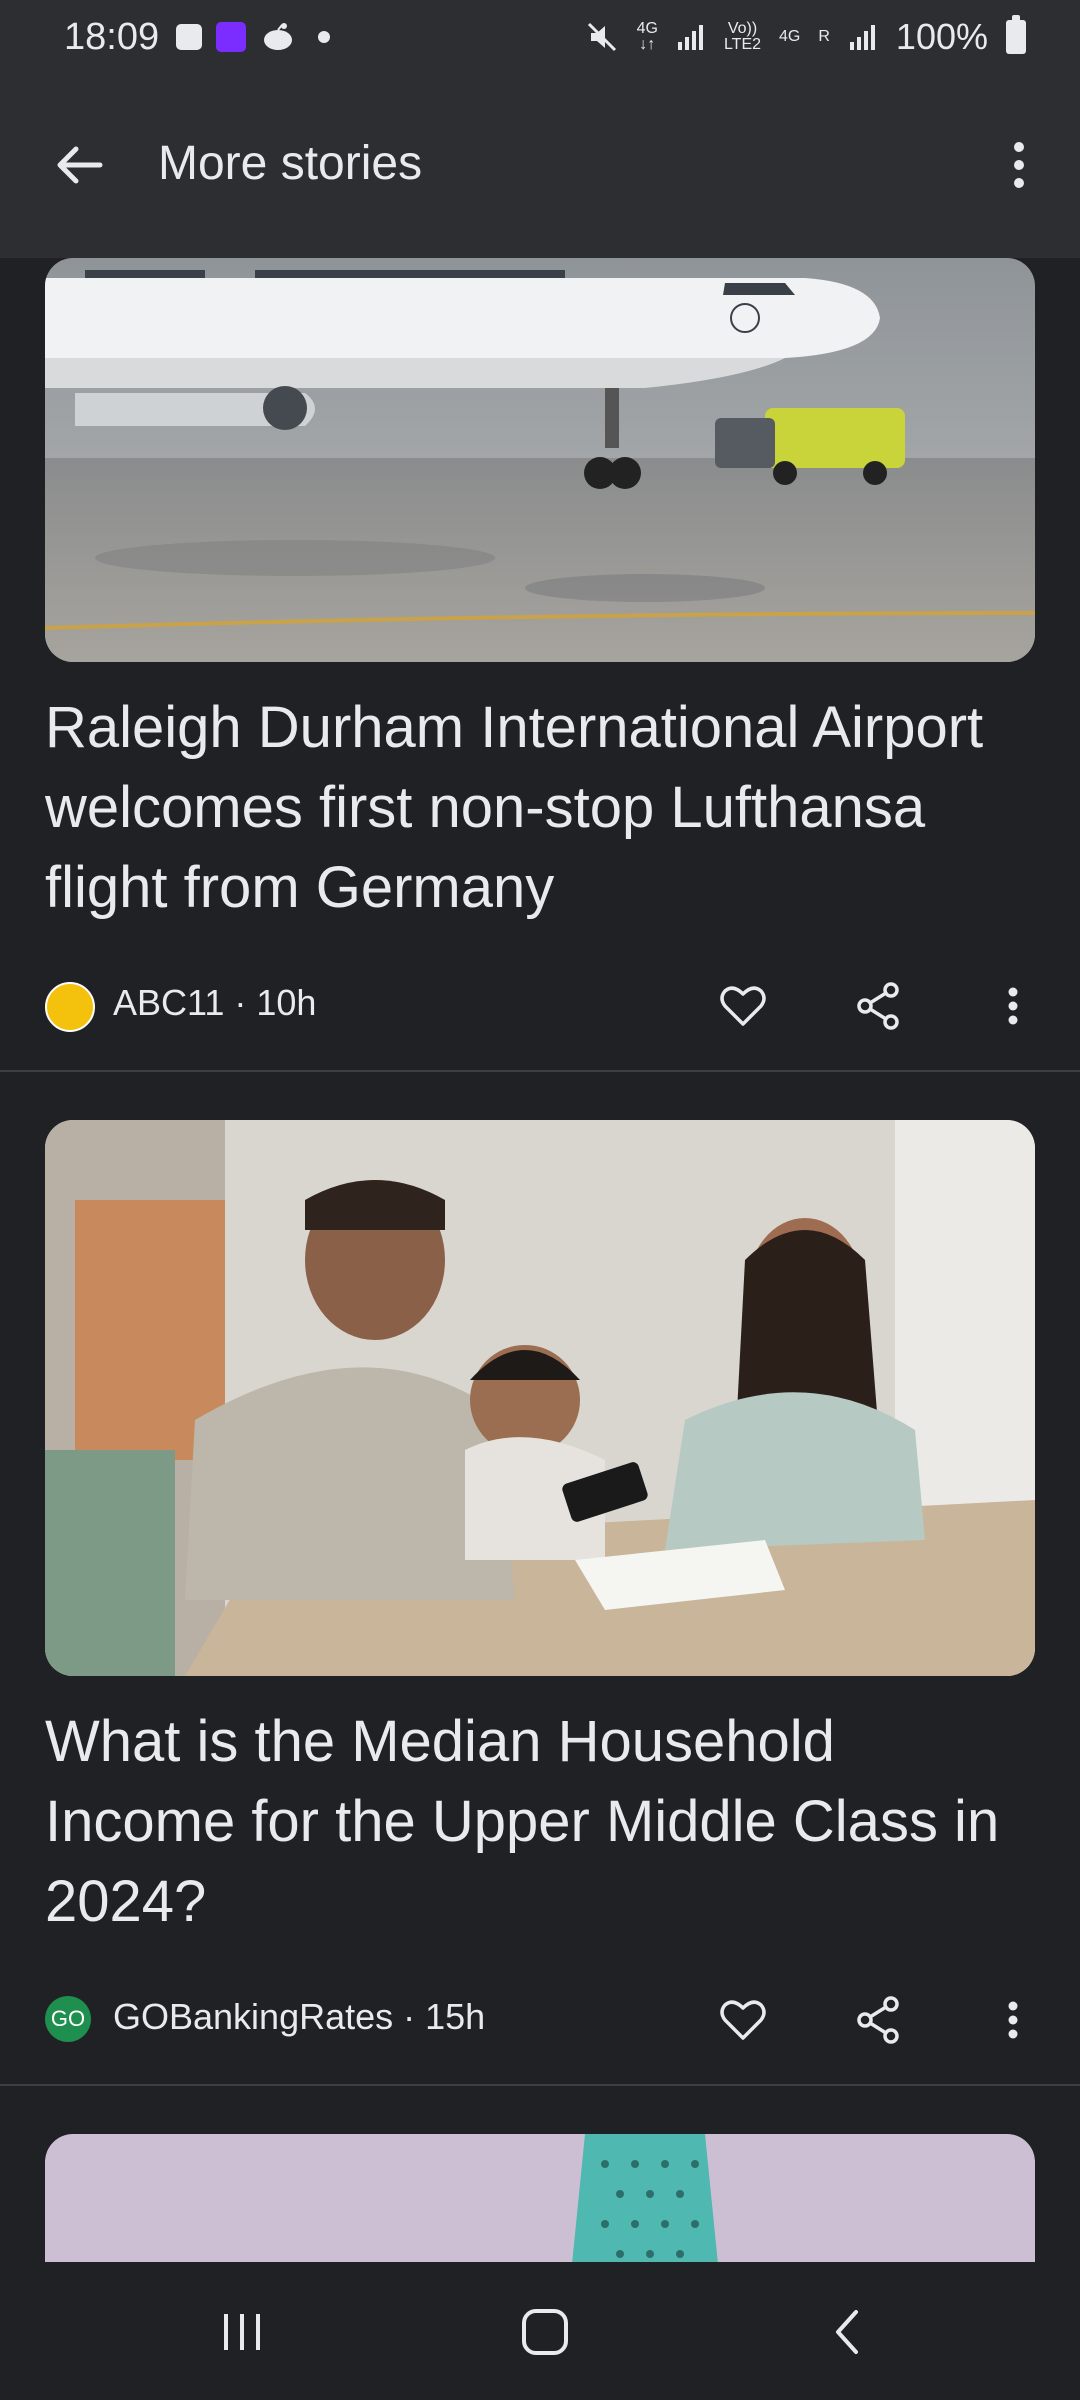 The width and height of the screenshot is (1080, 2400). What do you see at coordinates (189, 37) in the screenshot?
I see `camera-notification-icon` at bounding box center [189, 37].